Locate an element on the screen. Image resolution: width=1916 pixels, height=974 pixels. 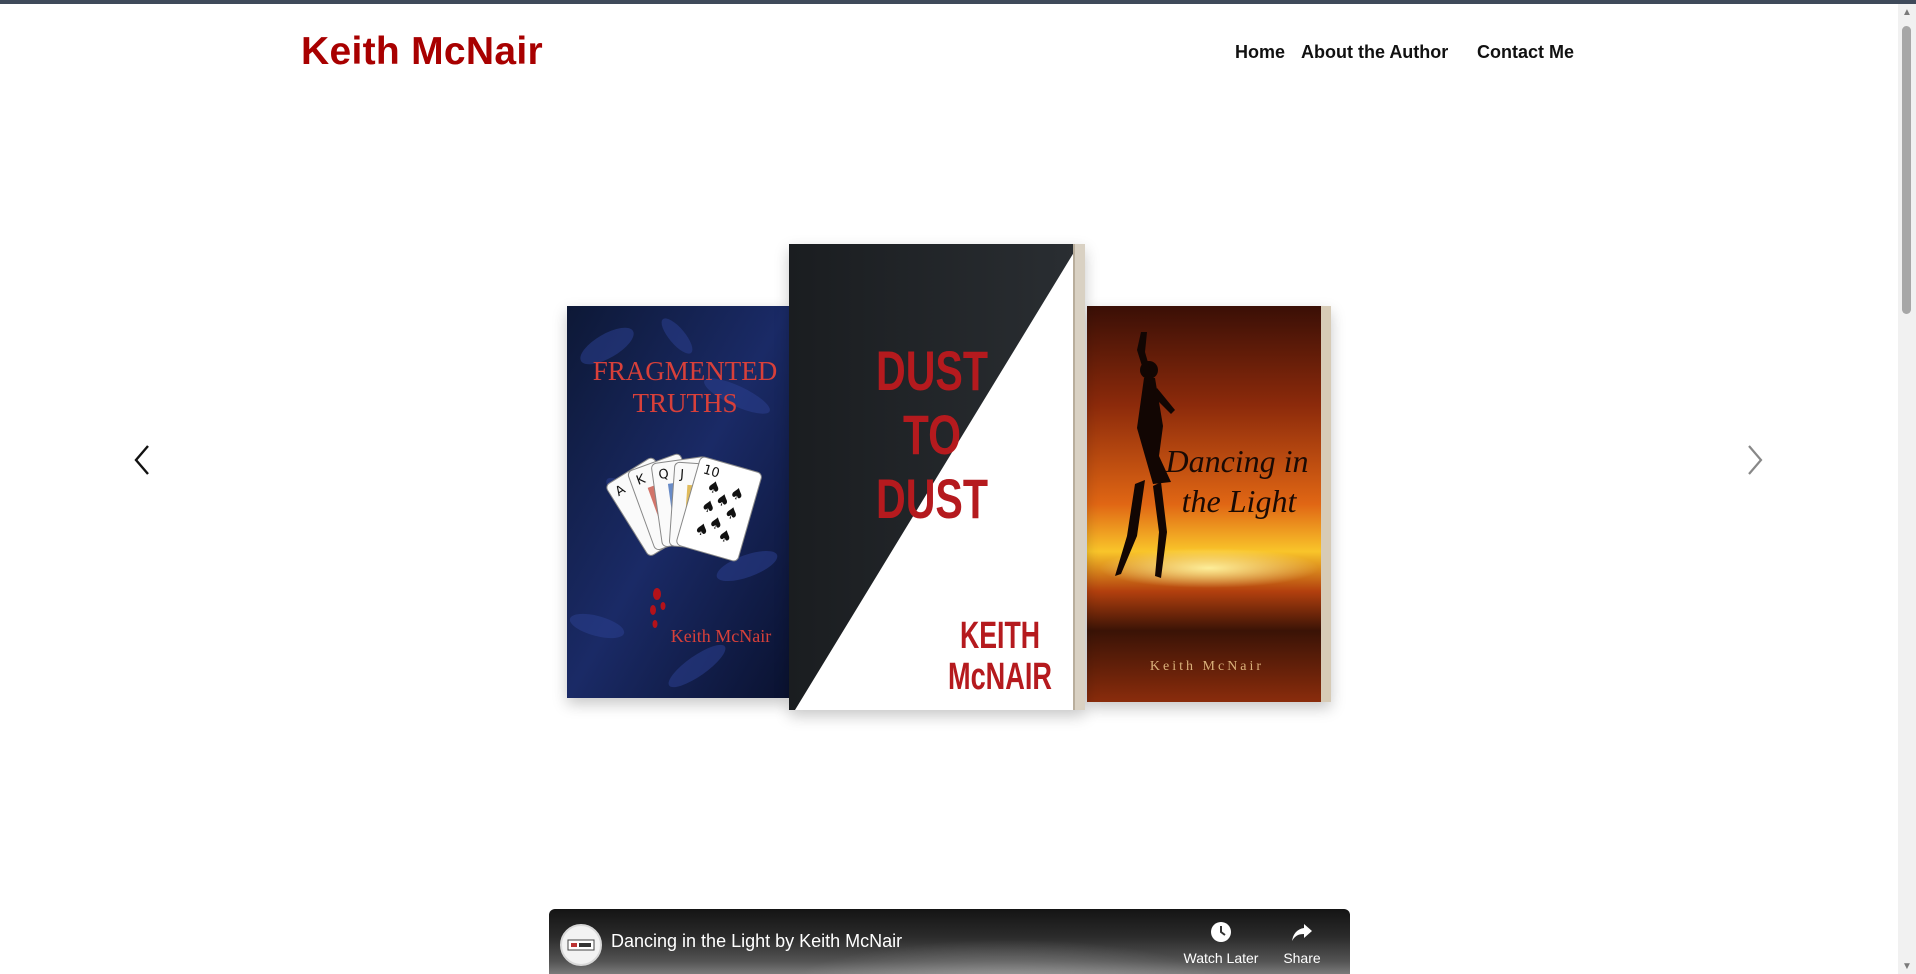
book-title-line1: FRAGMENTED is located at coordinates (685, 371).